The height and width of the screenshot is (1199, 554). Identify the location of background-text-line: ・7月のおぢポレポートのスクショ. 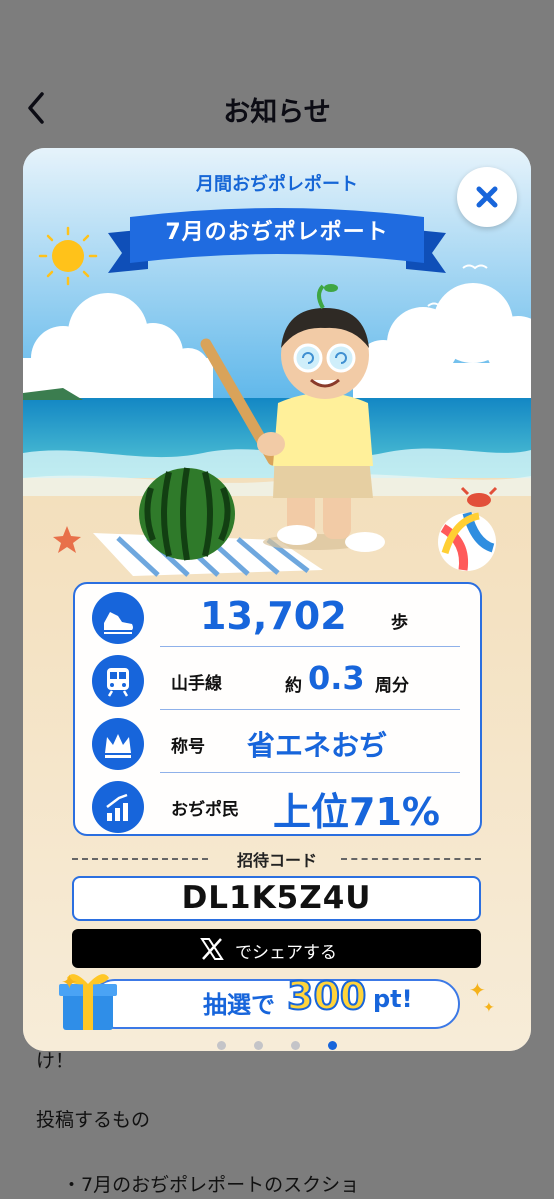
(211, 1185).